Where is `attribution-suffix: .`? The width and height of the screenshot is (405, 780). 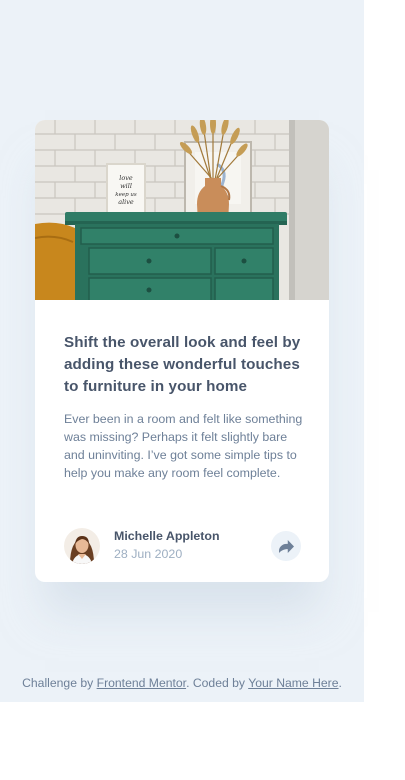 attribution-suffix: . is located at coordinates (340, 683).